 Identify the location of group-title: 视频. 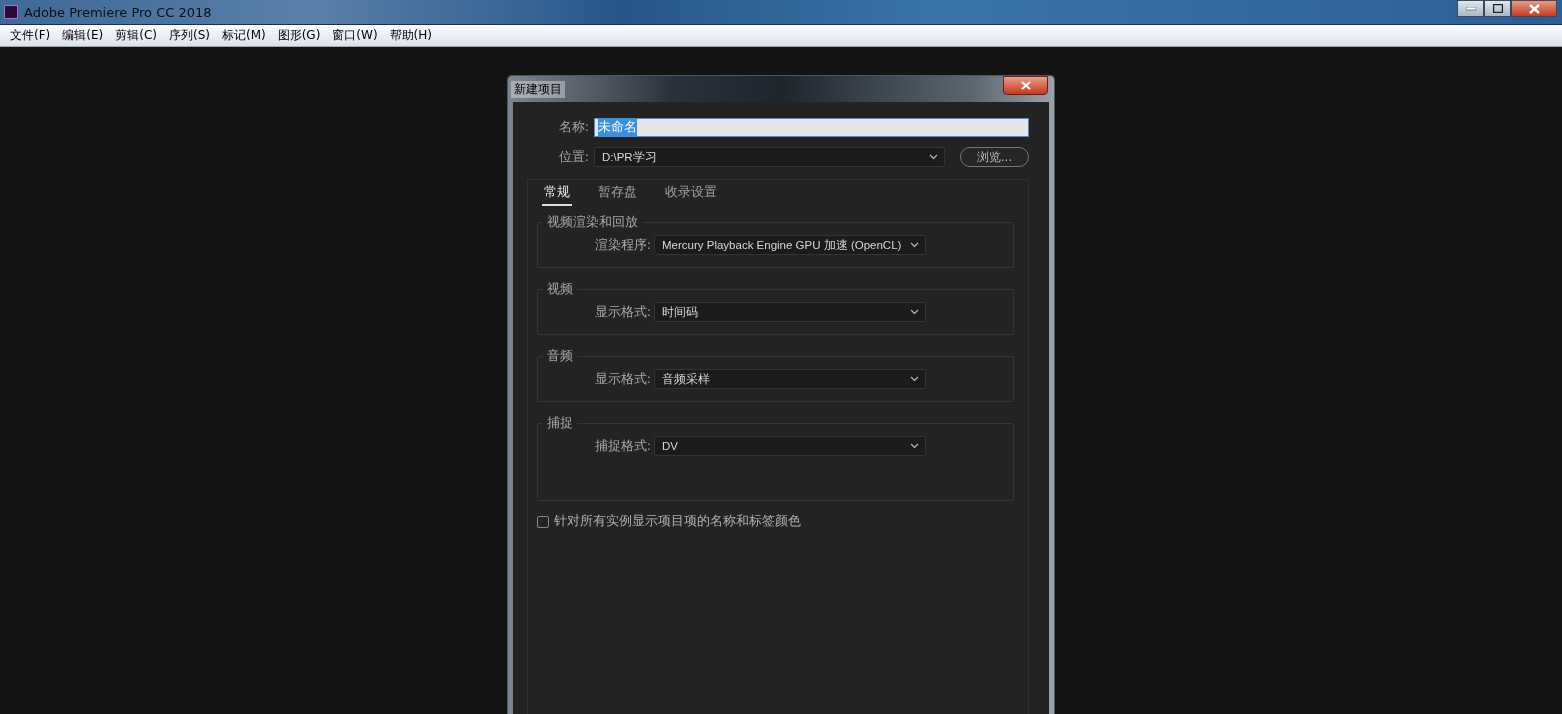
(560, 289).